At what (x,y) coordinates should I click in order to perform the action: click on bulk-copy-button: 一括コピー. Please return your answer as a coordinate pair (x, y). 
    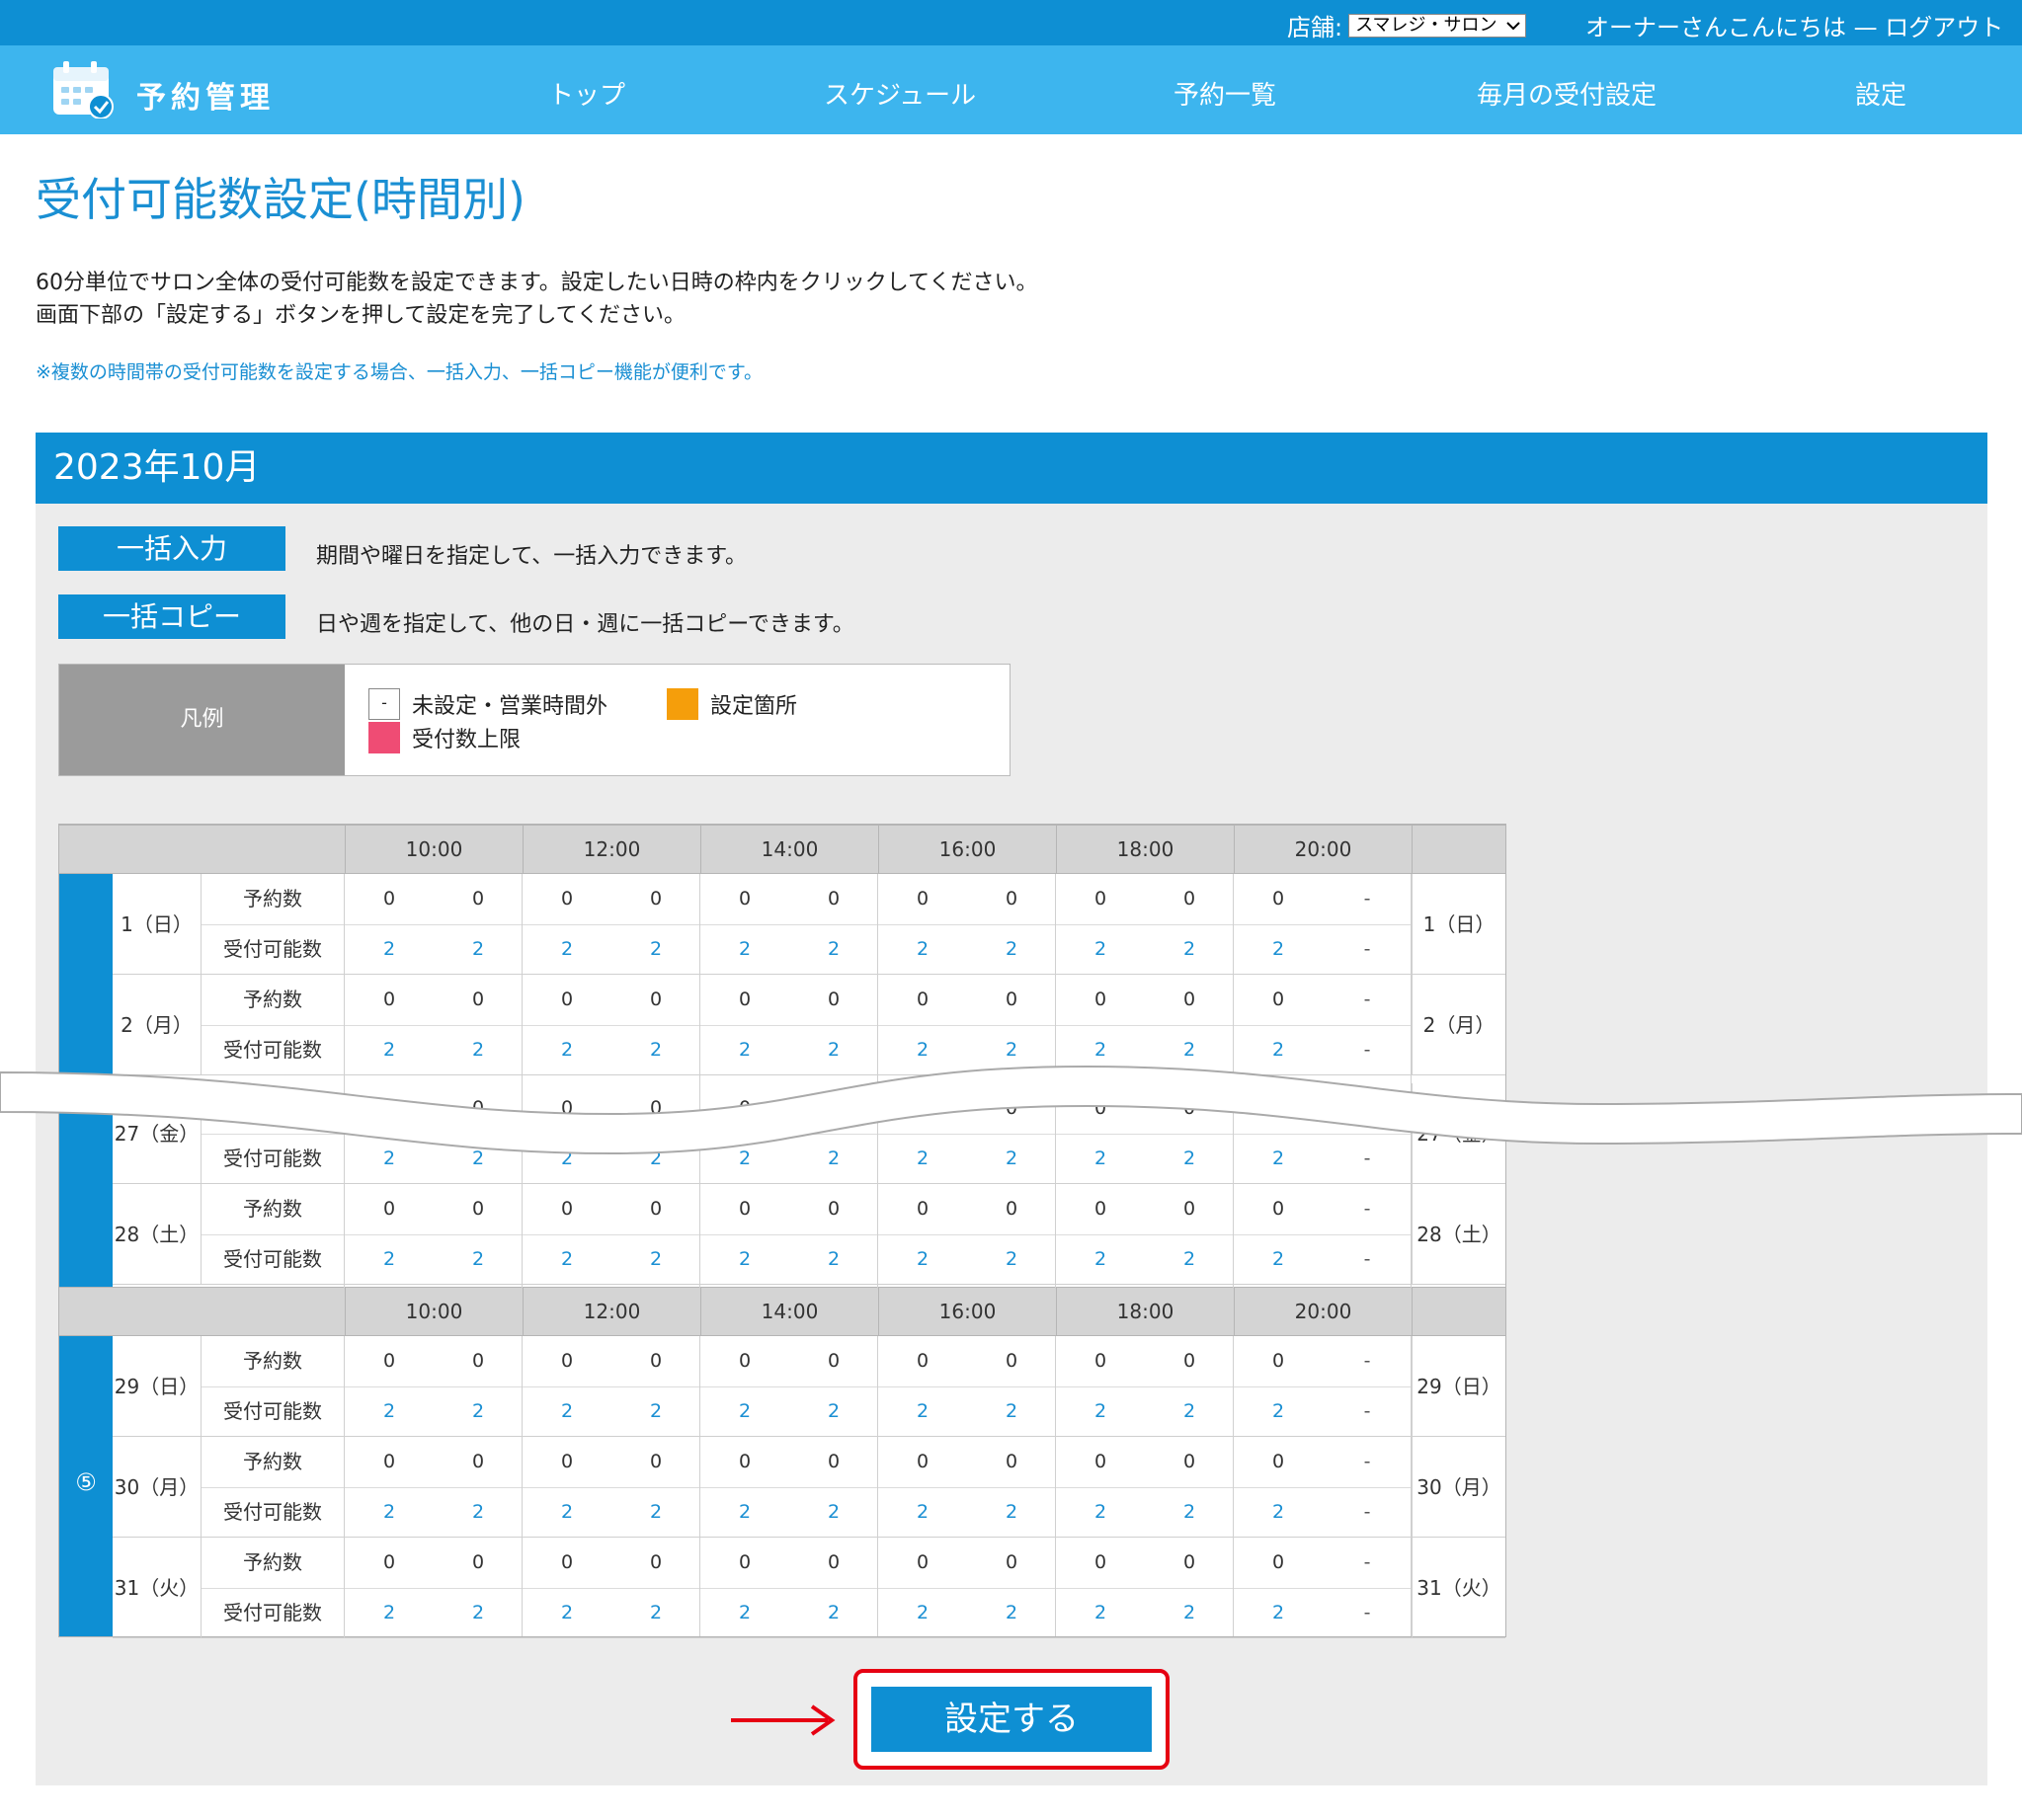
    Looking at the image, I should click on (171, 616).